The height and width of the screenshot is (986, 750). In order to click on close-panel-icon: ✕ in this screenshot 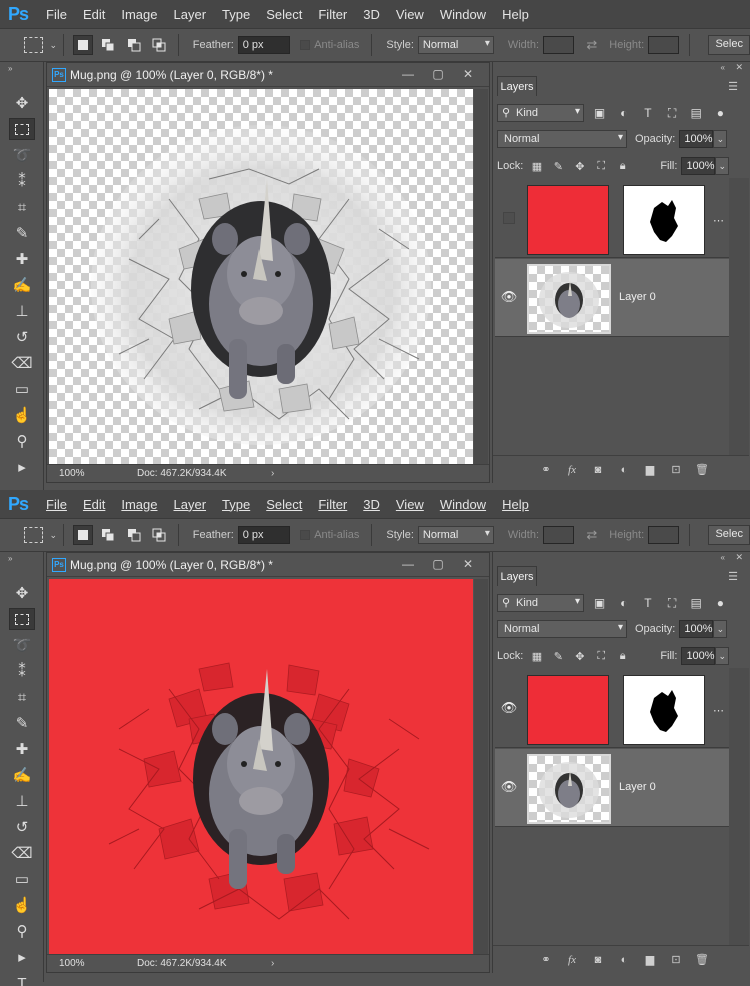, I will do `click(739, 557)`.